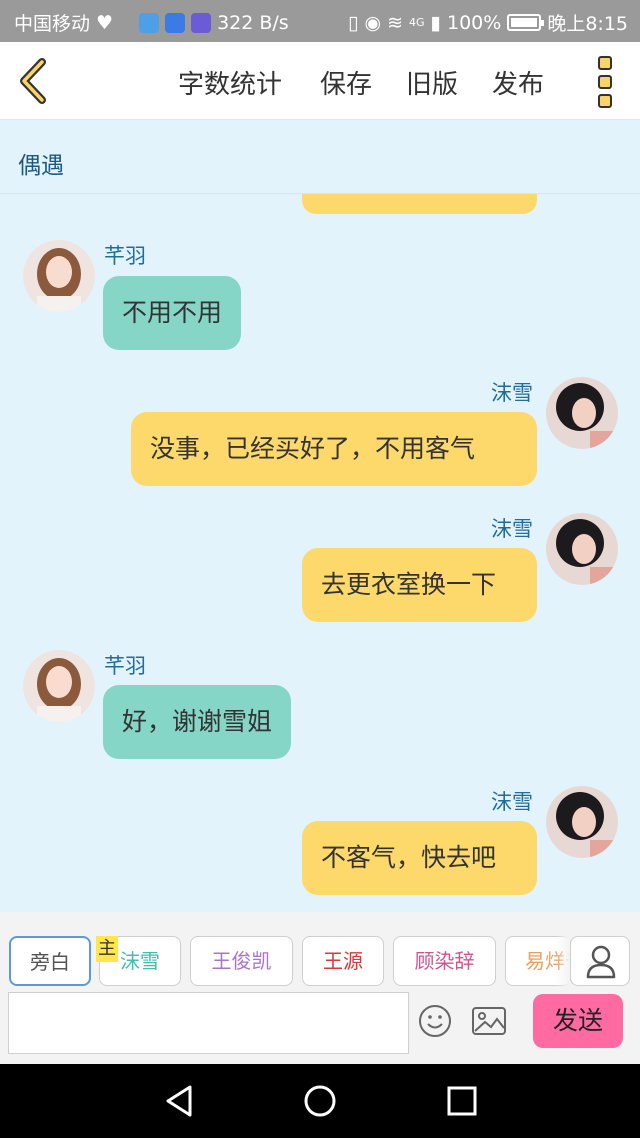  I want to click on role-chip-guranci: 顾染辞, so click(444, 961).